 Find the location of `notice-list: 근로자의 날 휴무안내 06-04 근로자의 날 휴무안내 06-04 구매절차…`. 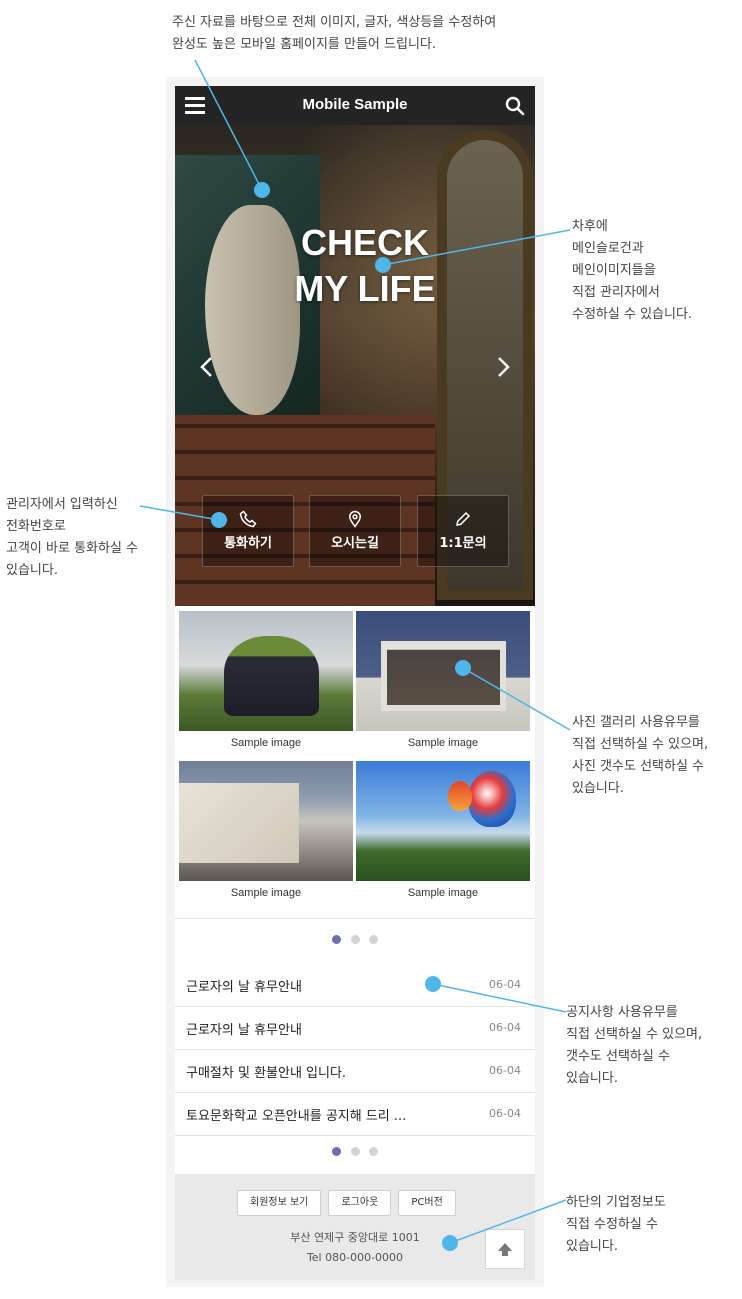

notice-list: 근로자의 날 휴무안내 06-04 근로자의 날 휴무안내 06-04 구매절차… is located at coordinates (355, 1050).